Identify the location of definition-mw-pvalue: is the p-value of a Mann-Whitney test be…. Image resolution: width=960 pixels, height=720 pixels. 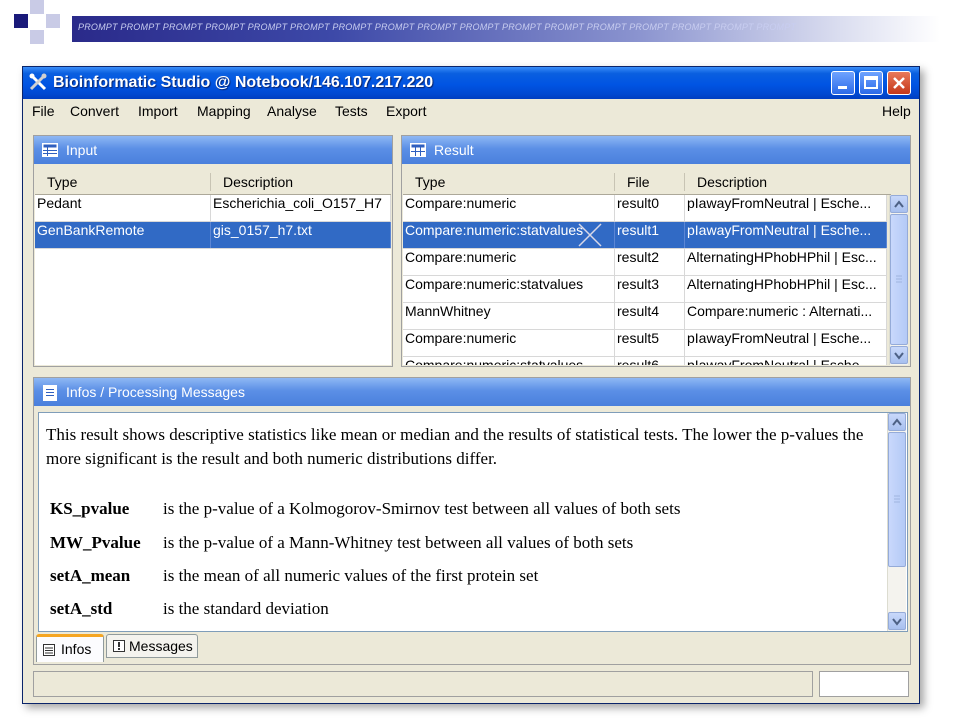
(398, 542).